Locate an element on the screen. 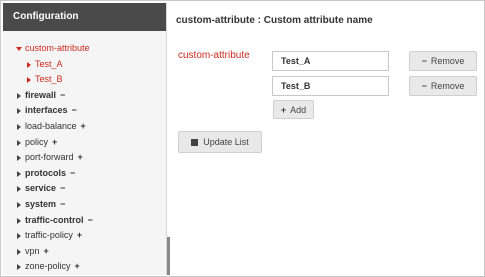 This screenshot has width=485, height=277. tree-item-label: service is located at coordinates (41, 188).